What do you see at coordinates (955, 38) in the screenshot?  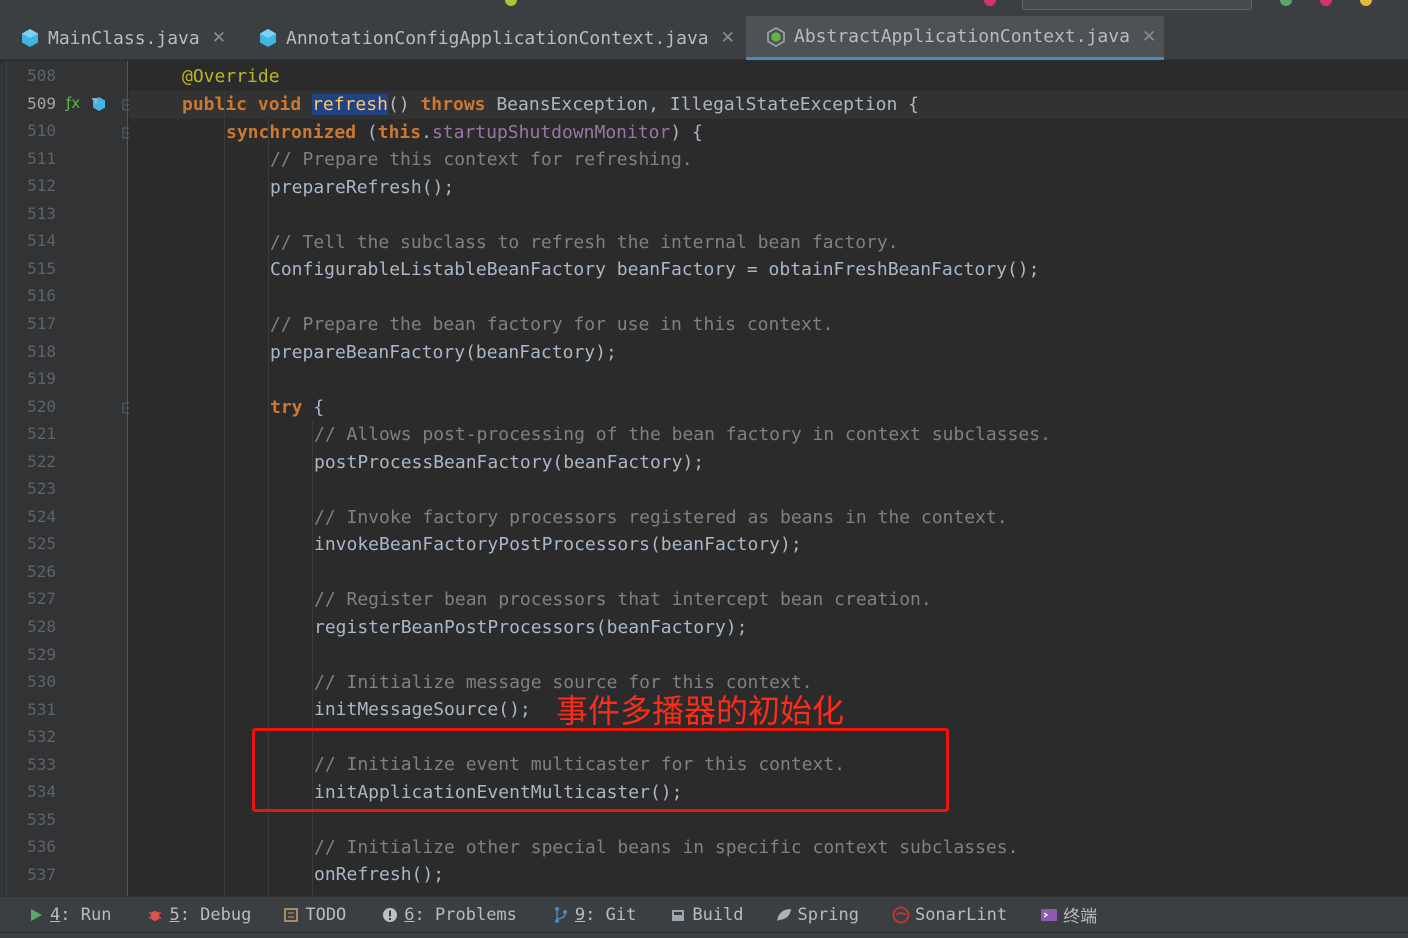 I see `tab-abstractapplicationcontext: AbstractApplicationContext.java ✕` at bounding box center [955, 38].